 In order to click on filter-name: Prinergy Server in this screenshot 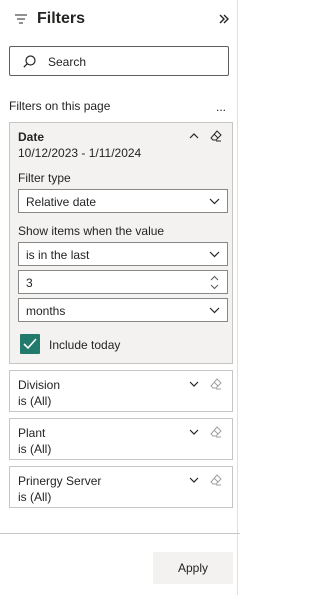, I will do `click(60, 481)`.